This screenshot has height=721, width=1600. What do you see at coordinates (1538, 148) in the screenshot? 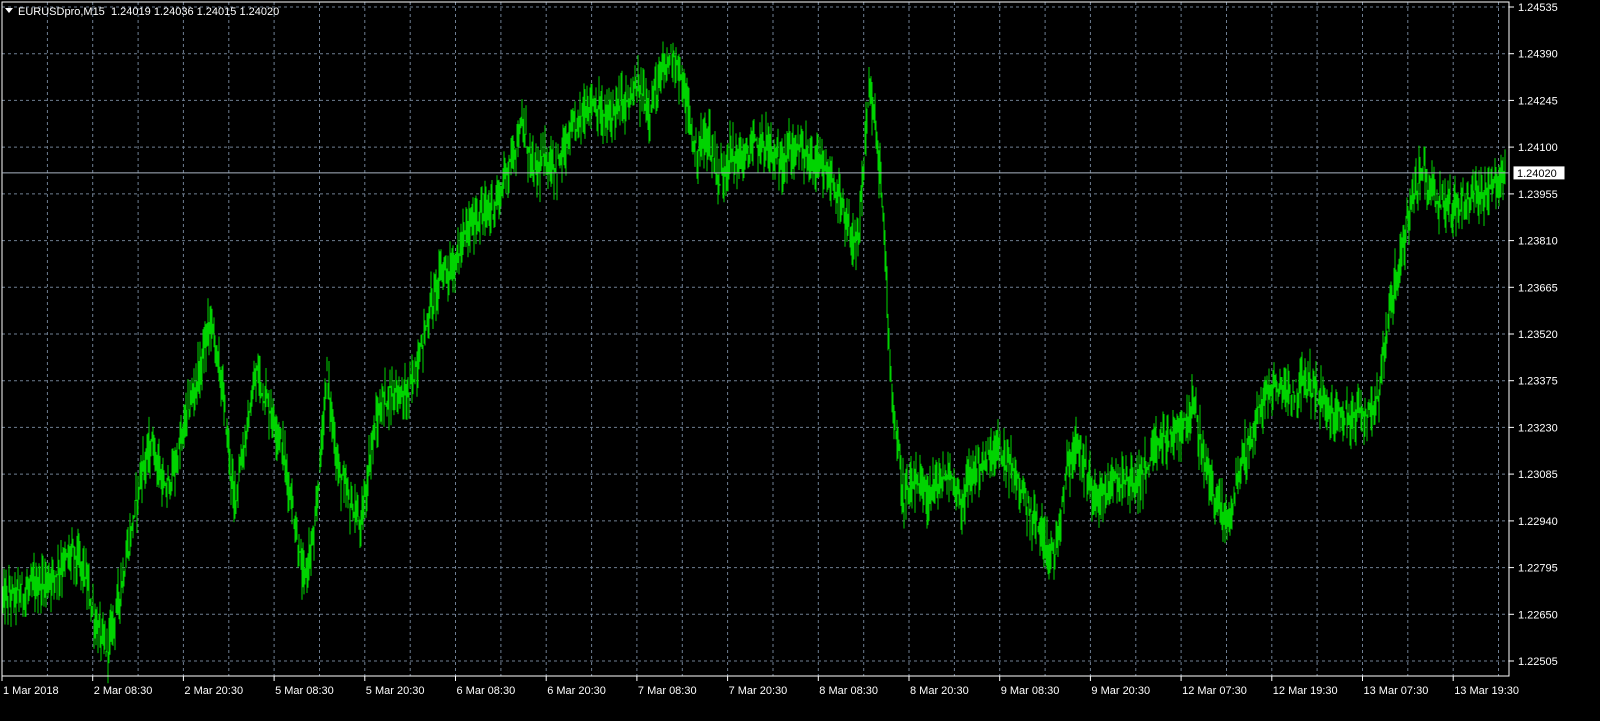
I see `y-tick-label-3: 1.24100` at bounding box center [1538, 148].